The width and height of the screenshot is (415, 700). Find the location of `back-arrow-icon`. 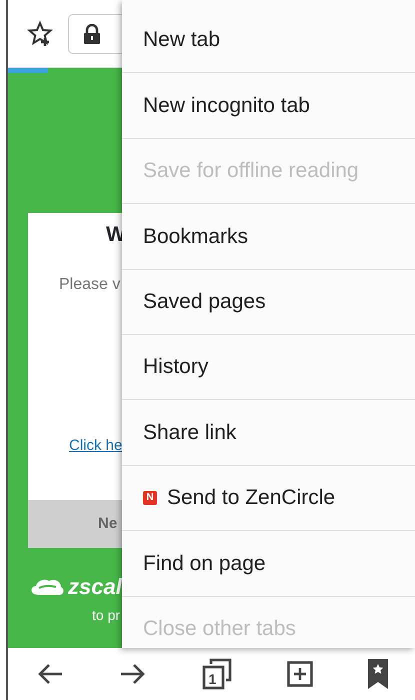

back-arrow-icon is located at coordinates (50, 674).